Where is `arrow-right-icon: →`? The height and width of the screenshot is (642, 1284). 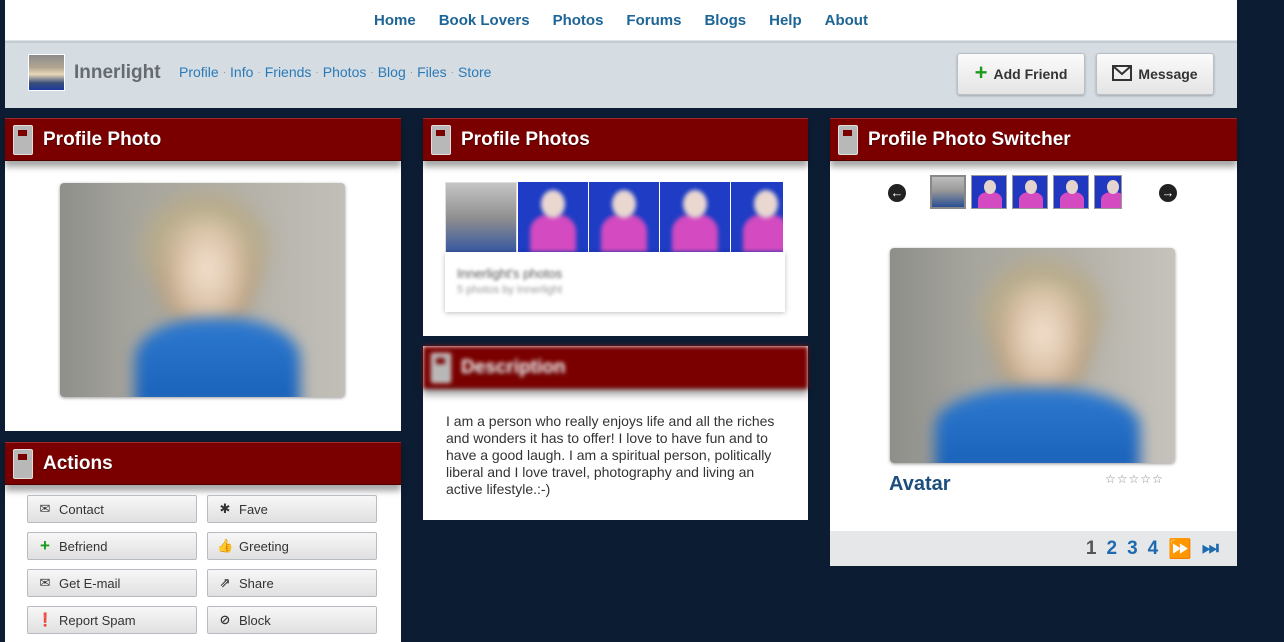 arrow-right-icon: → is located at coordinates (1168, 193).